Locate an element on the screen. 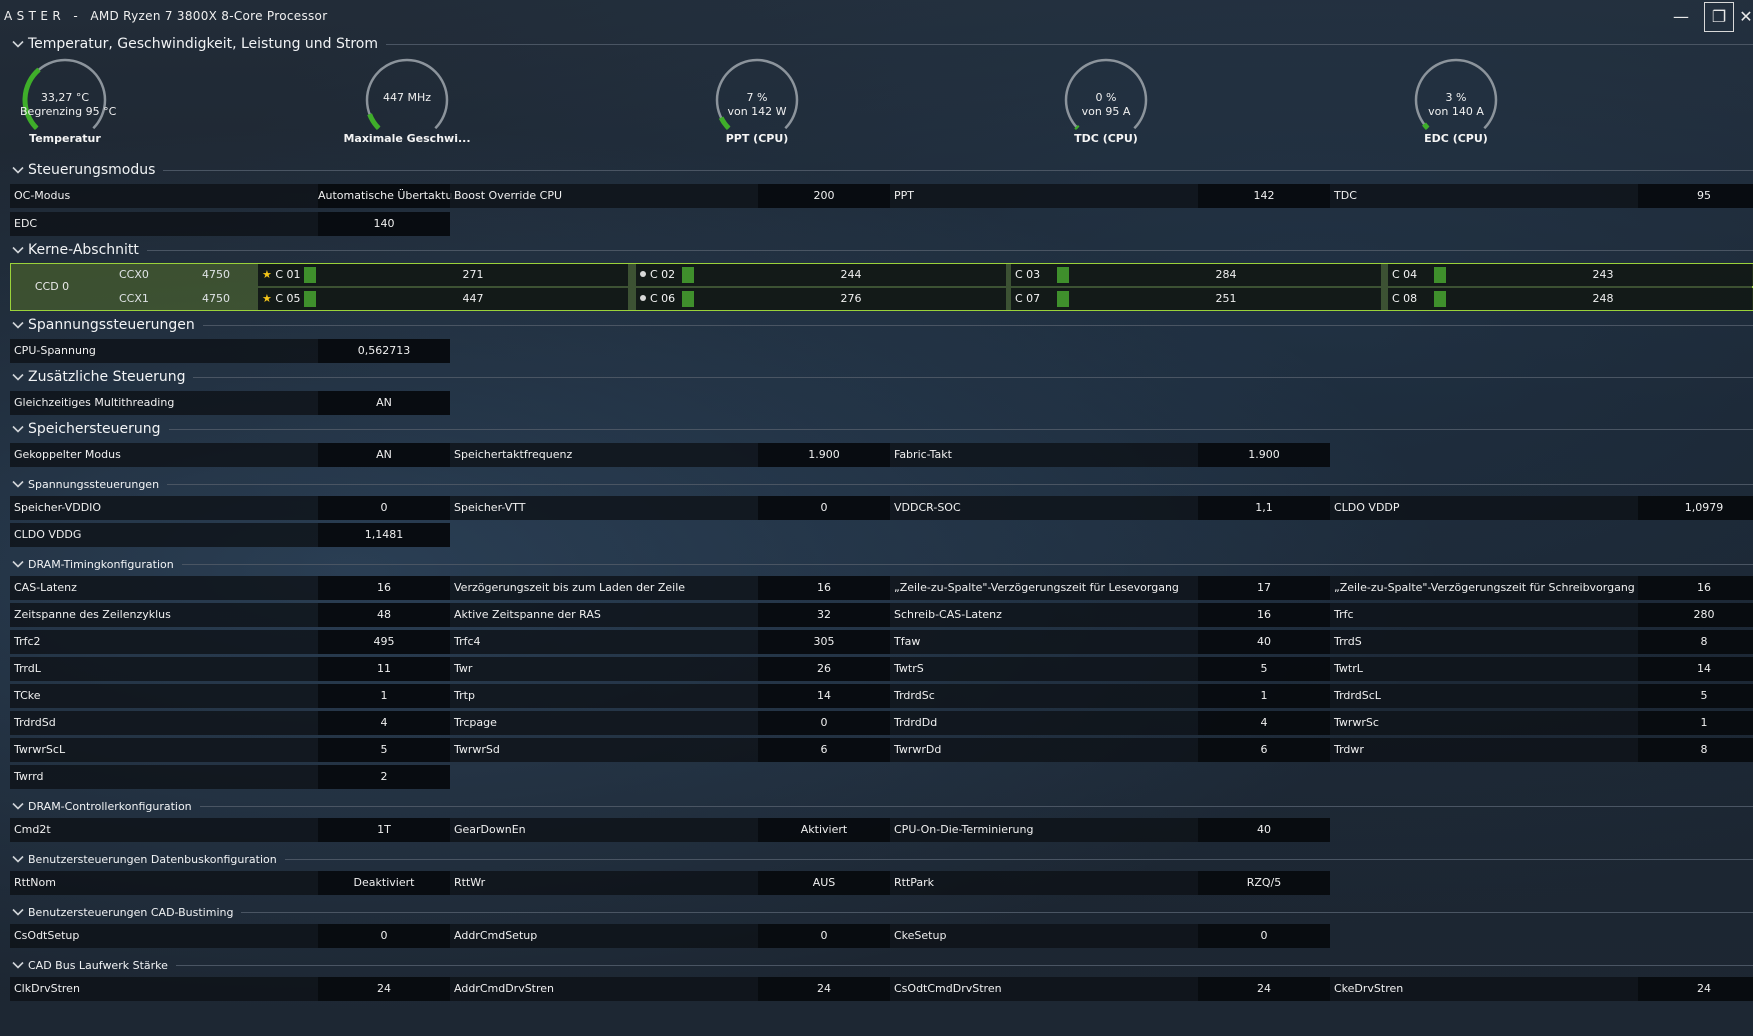  field-value: Aktiviert is located at coordinates (824, 830).